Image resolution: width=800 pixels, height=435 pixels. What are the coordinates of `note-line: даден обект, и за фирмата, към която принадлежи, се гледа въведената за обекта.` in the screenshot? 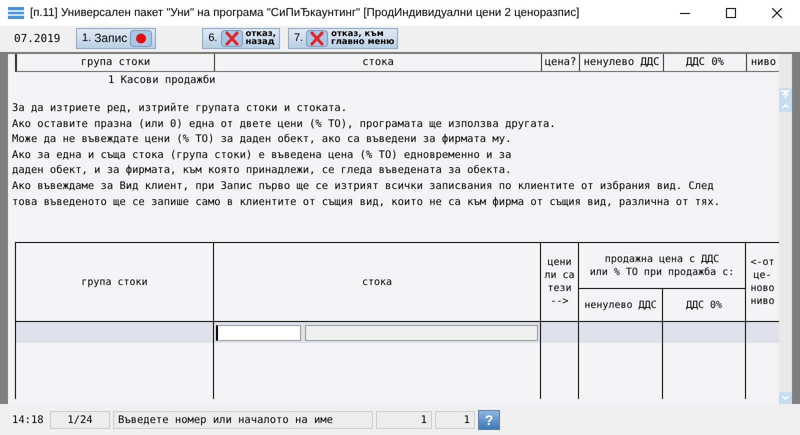 It's located at (262, 170).